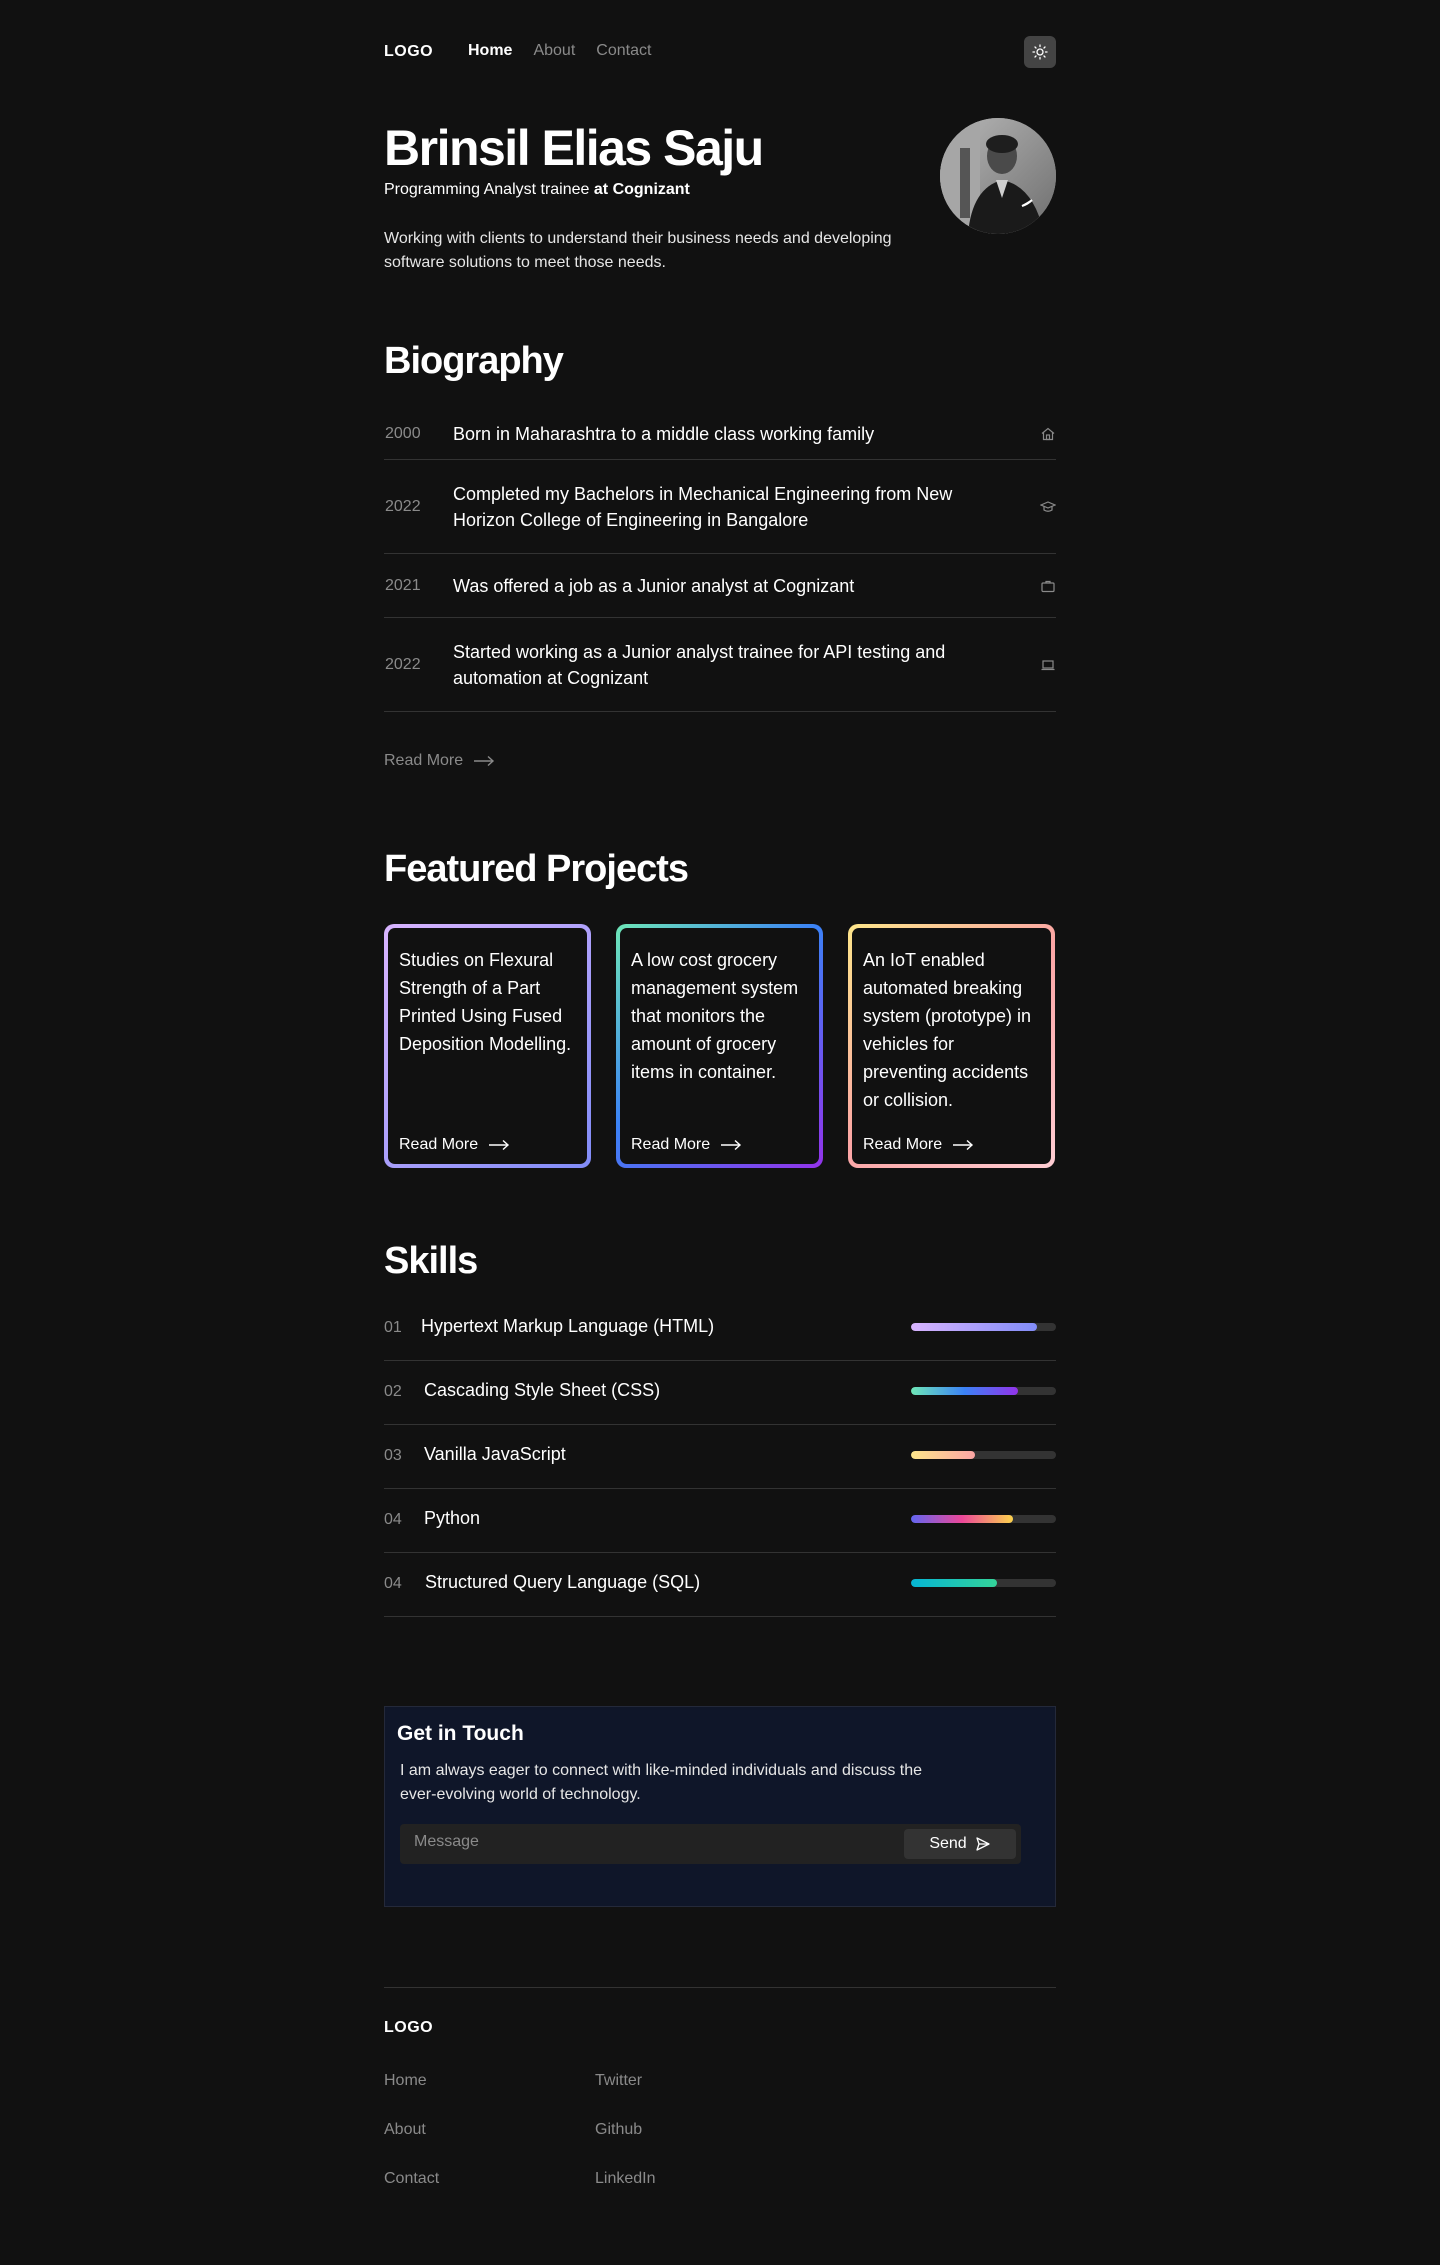 This screenshot has width=1440, height=2265. I want to click on footer-twitter-link: Twitter, so click(618, 2081).